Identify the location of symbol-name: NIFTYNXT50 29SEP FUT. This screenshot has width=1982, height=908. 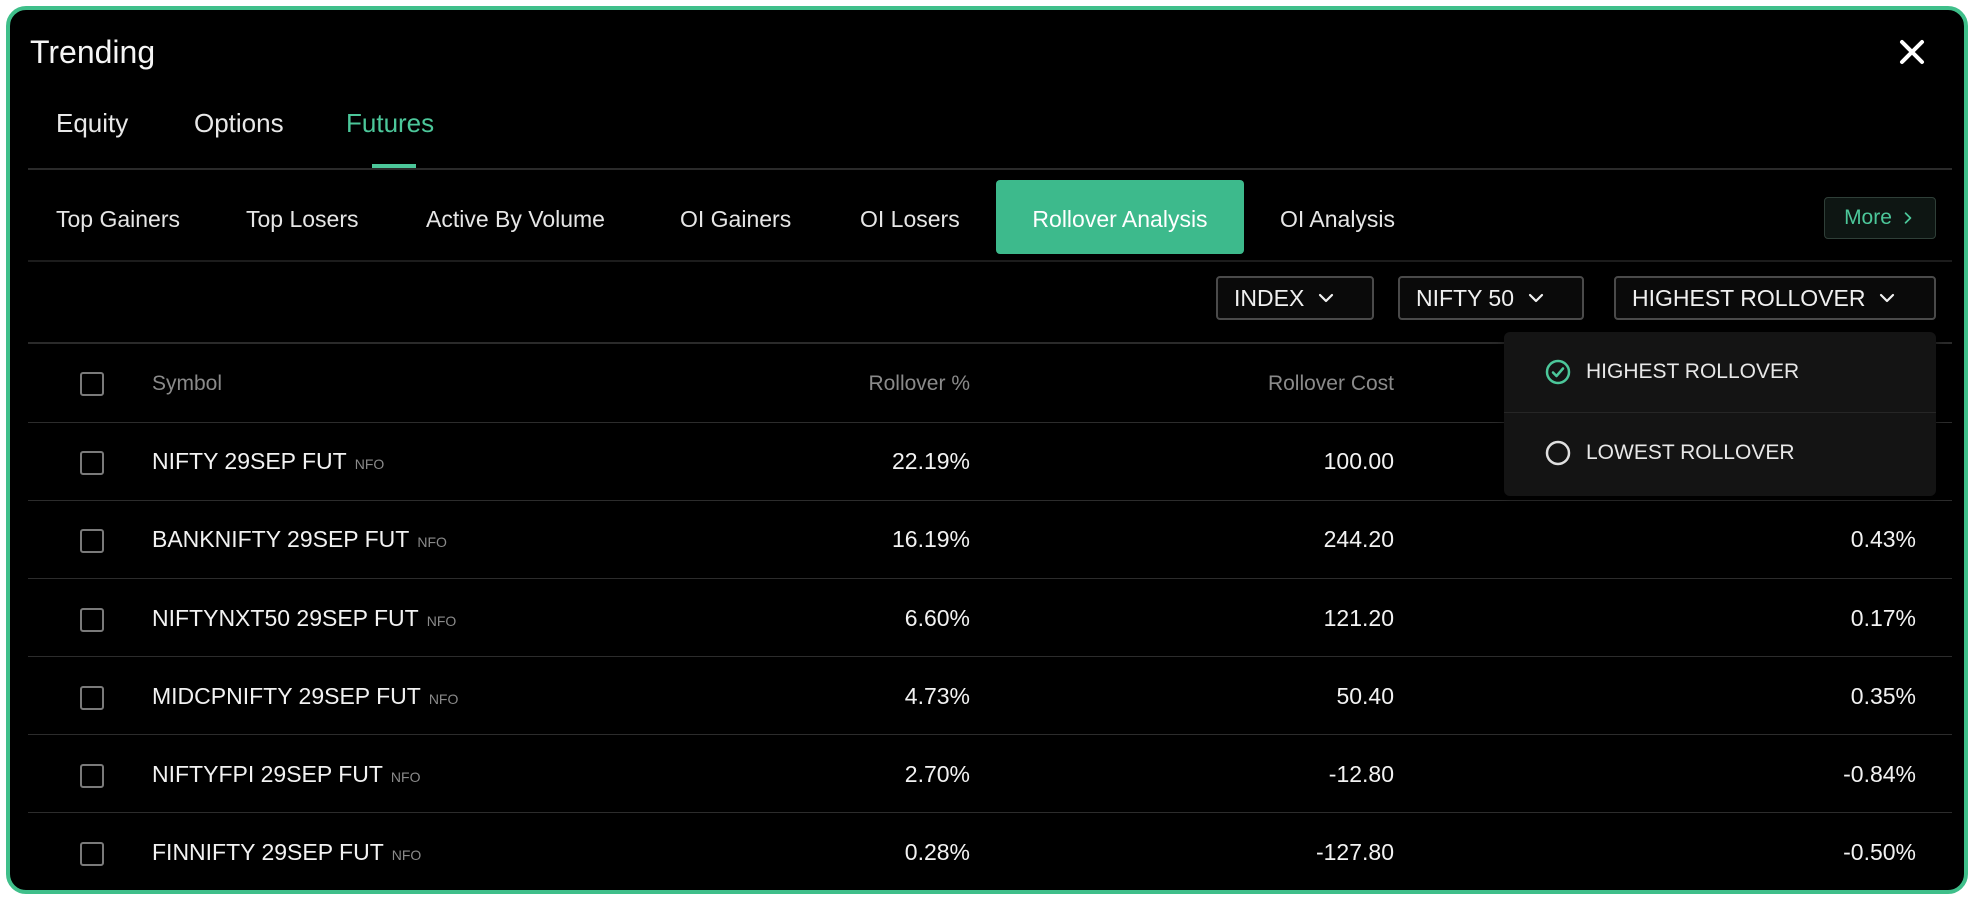
(285, 618).